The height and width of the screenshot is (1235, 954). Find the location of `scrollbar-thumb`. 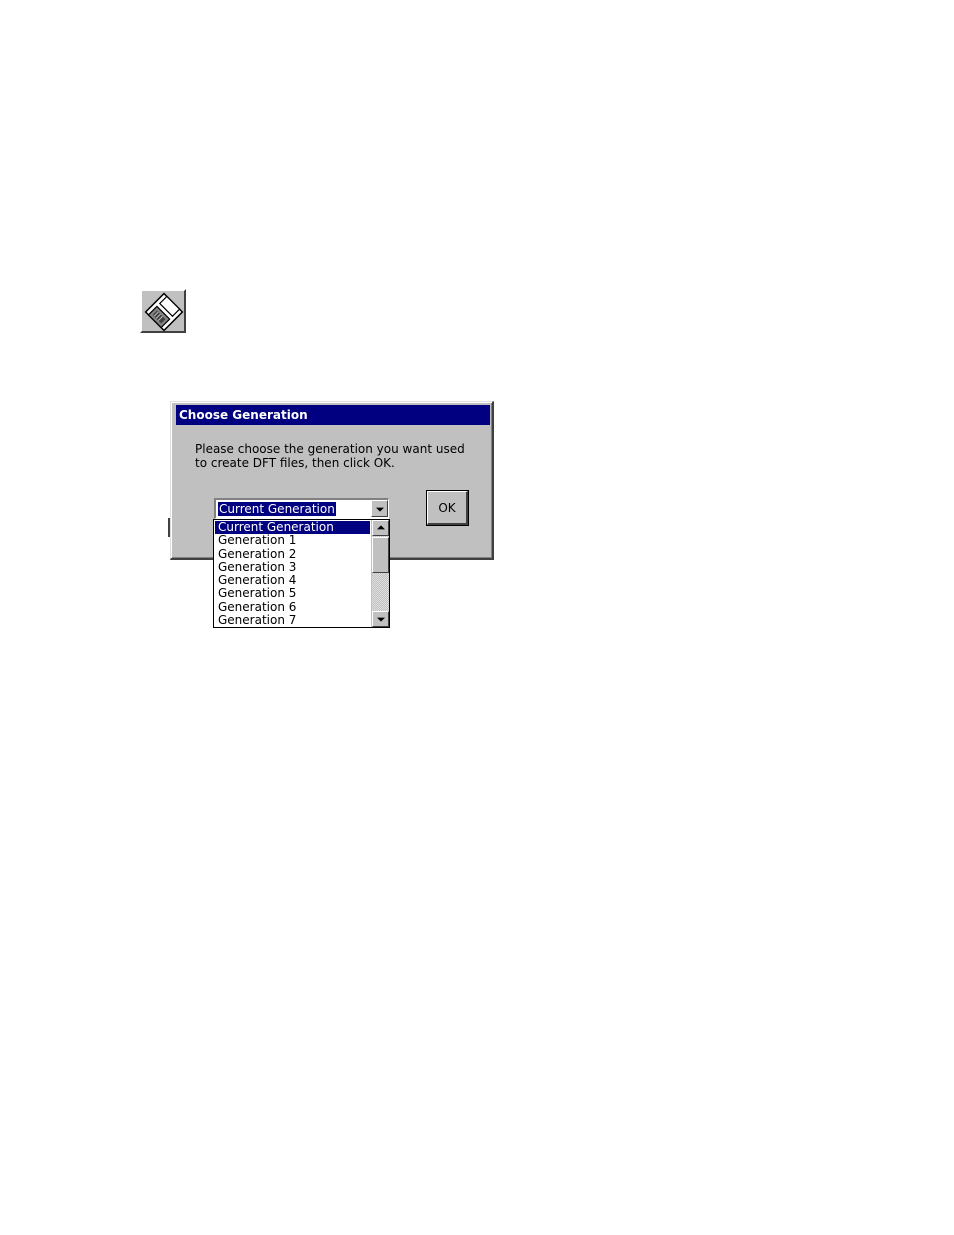

scrollbar-thumb is located at coordinates (380, 555).